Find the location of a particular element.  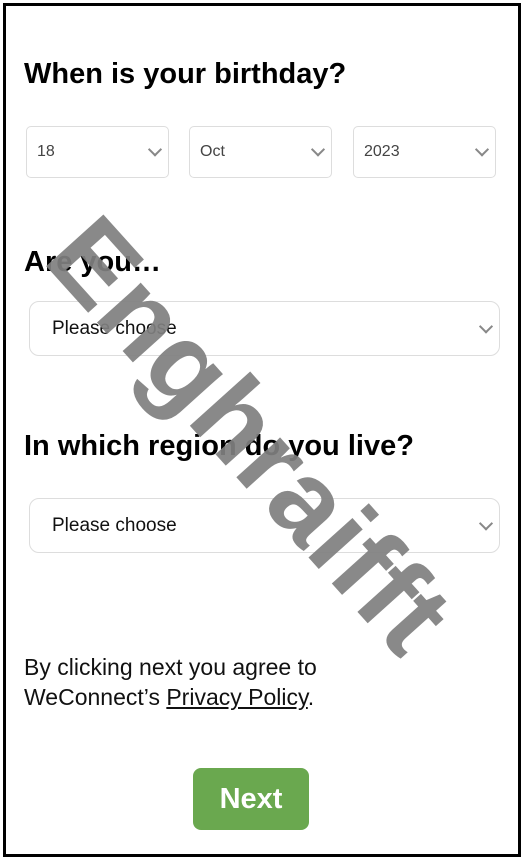

year-value: 2023 is located at coordinates (382, 151).